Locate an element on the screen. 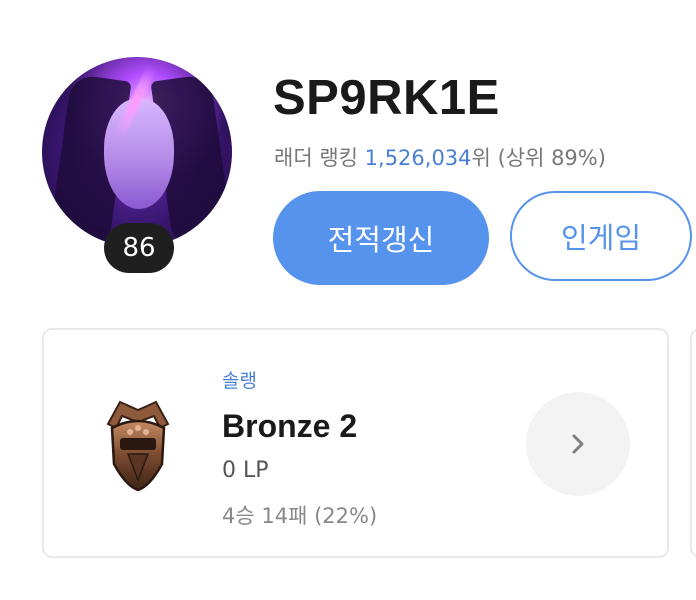  chevron-right-icon is located at coordinates (578, 444).